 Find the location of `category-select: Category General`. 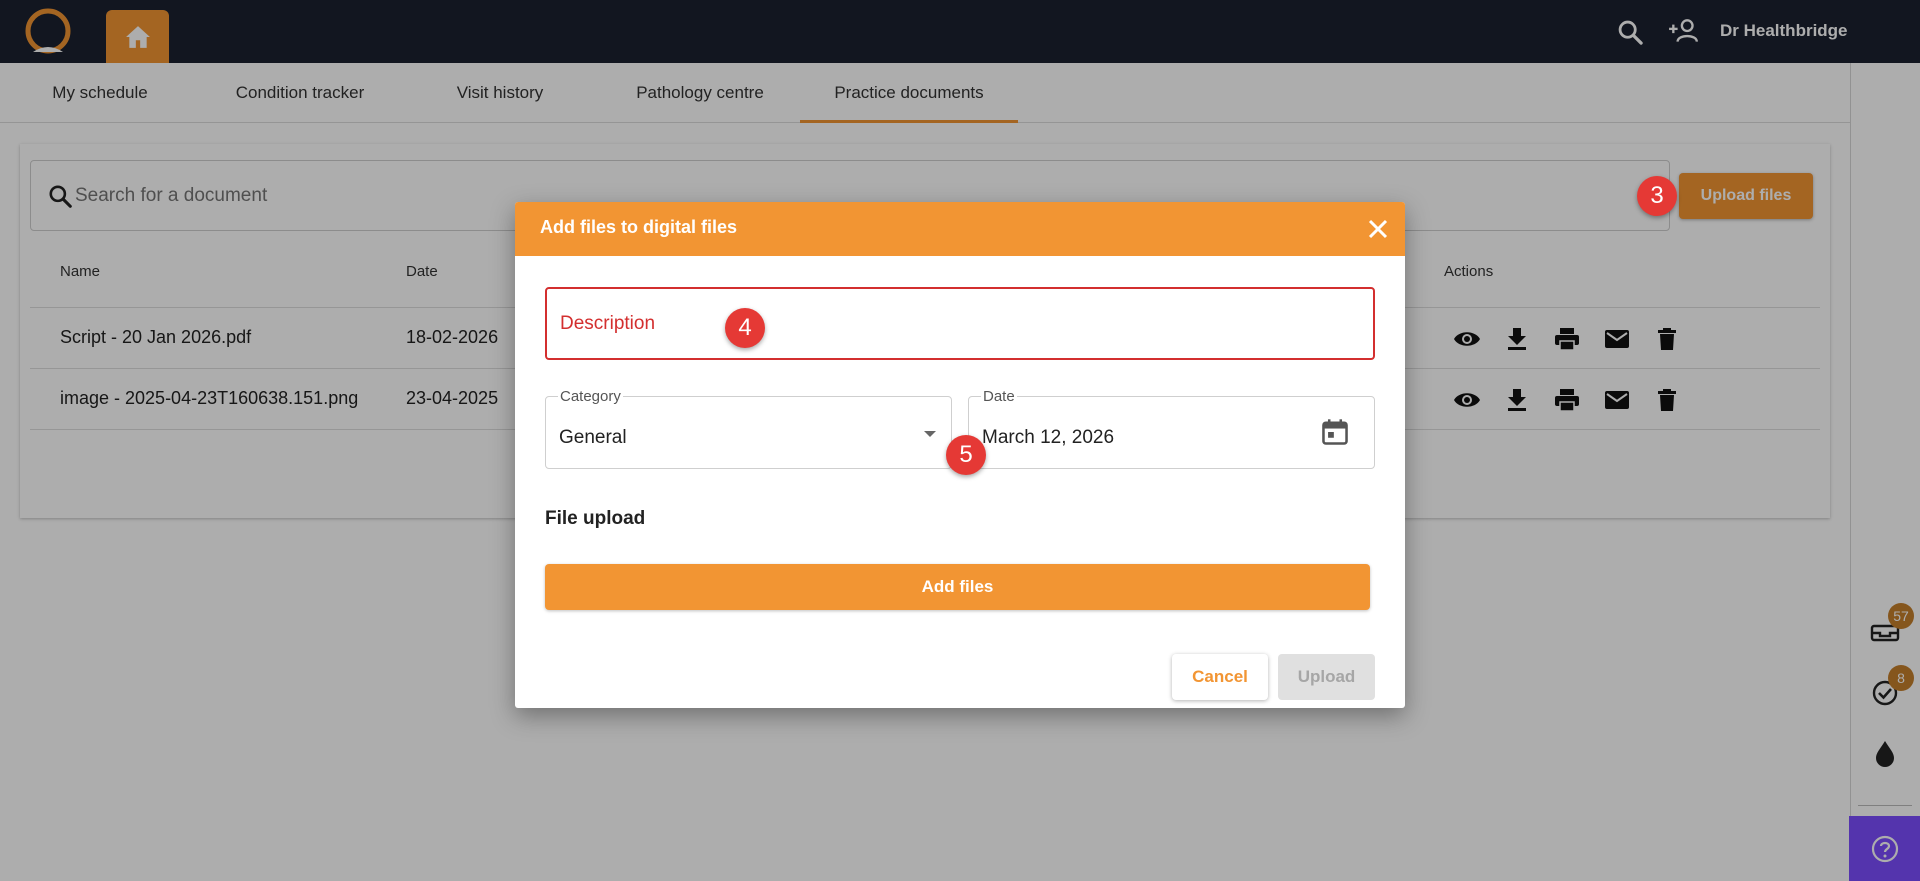

category-select: Category General is located at coordinates (748, 428).